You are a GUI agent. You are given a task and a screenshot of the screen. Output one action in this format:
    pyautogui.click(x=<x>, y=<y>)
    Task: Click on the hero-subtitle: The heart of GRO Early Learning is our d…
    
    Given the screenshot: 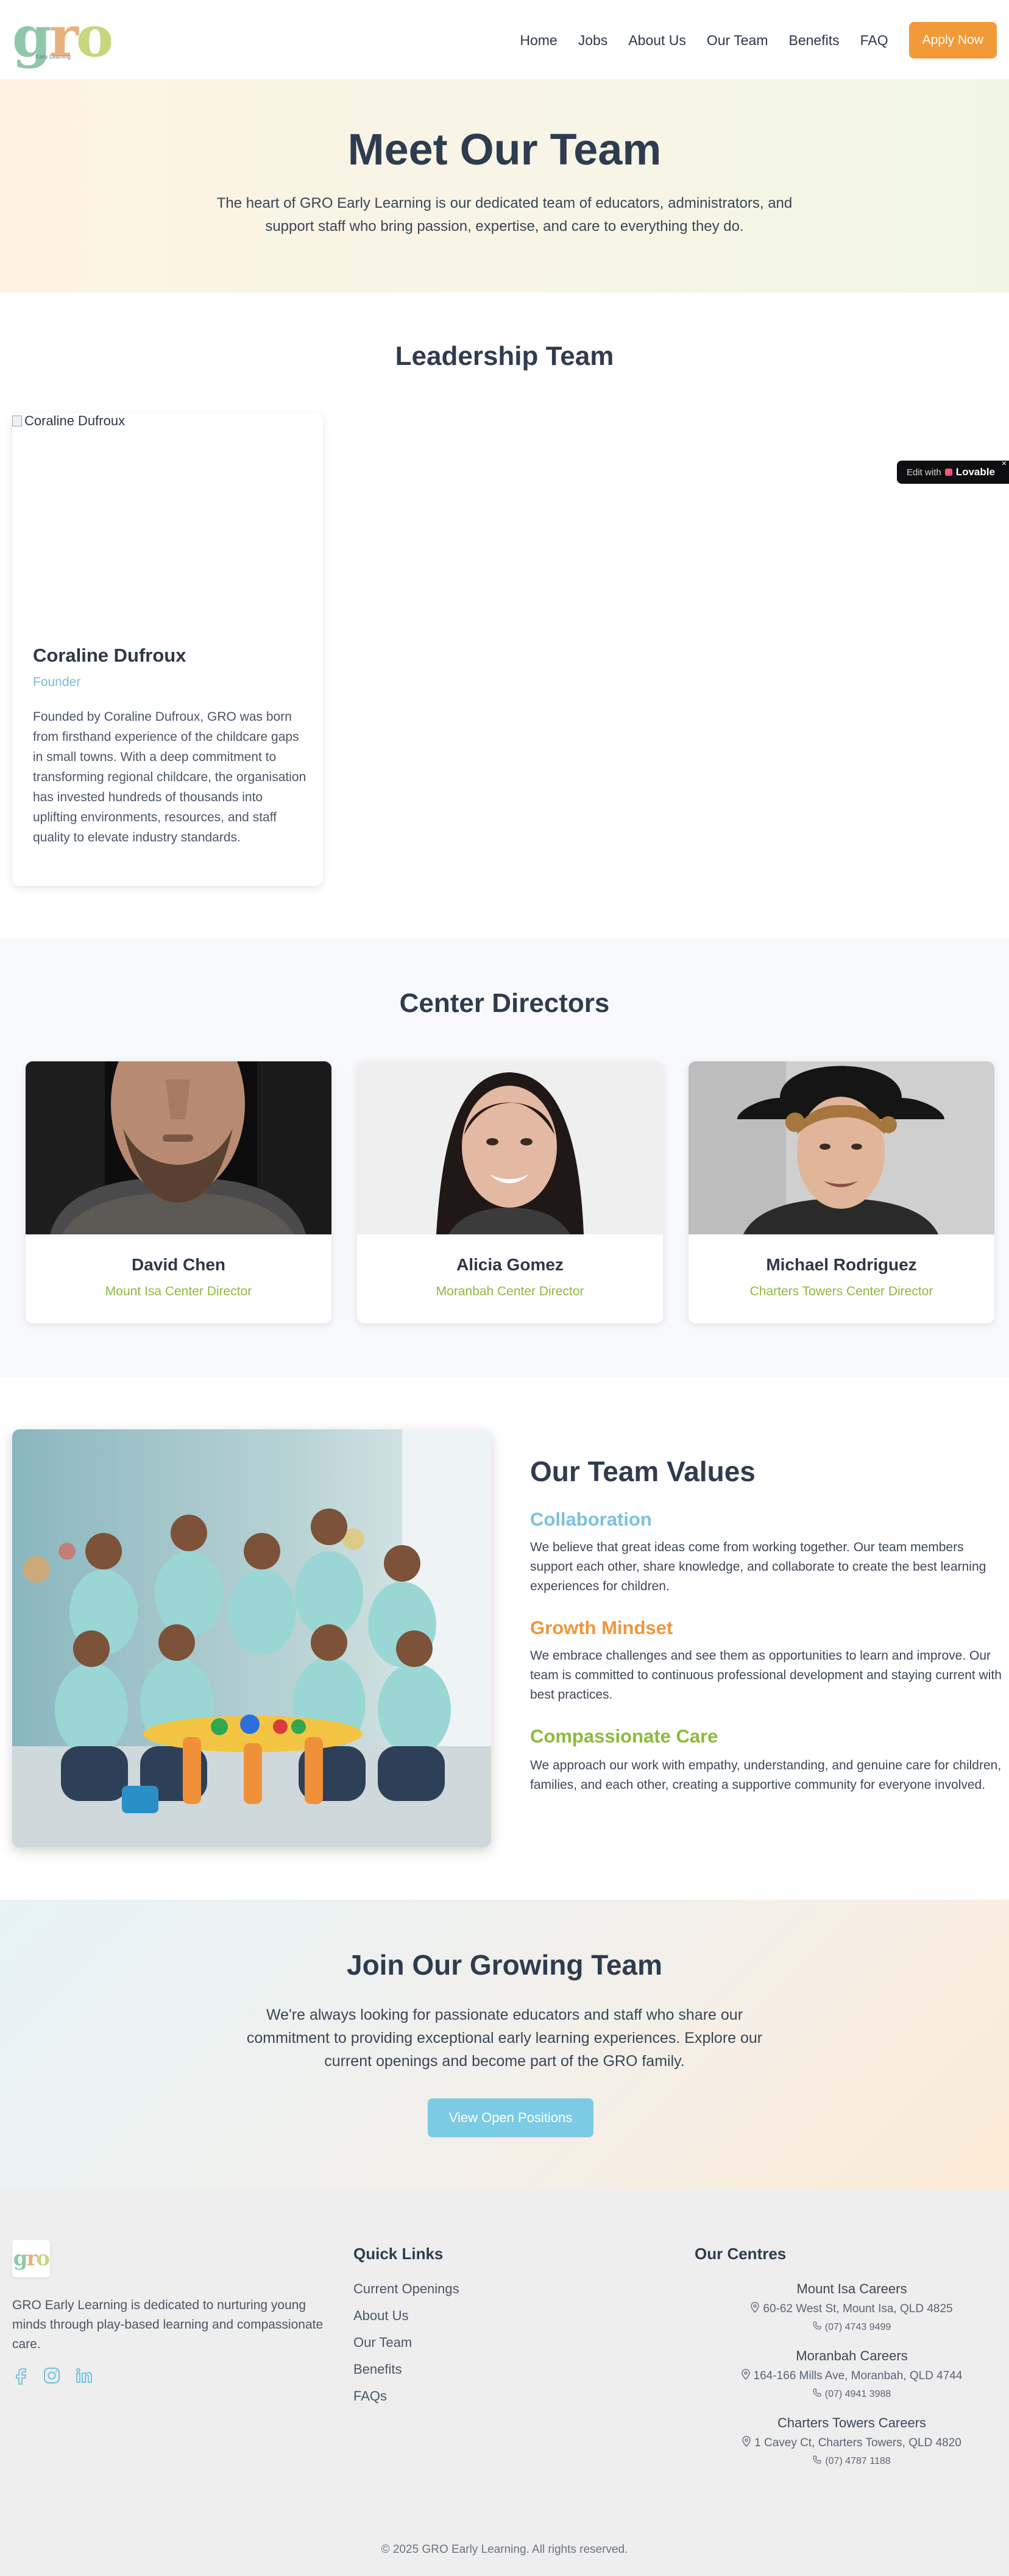 What is the action you would take?
    pyautogui.click(x=505, y=215)
    